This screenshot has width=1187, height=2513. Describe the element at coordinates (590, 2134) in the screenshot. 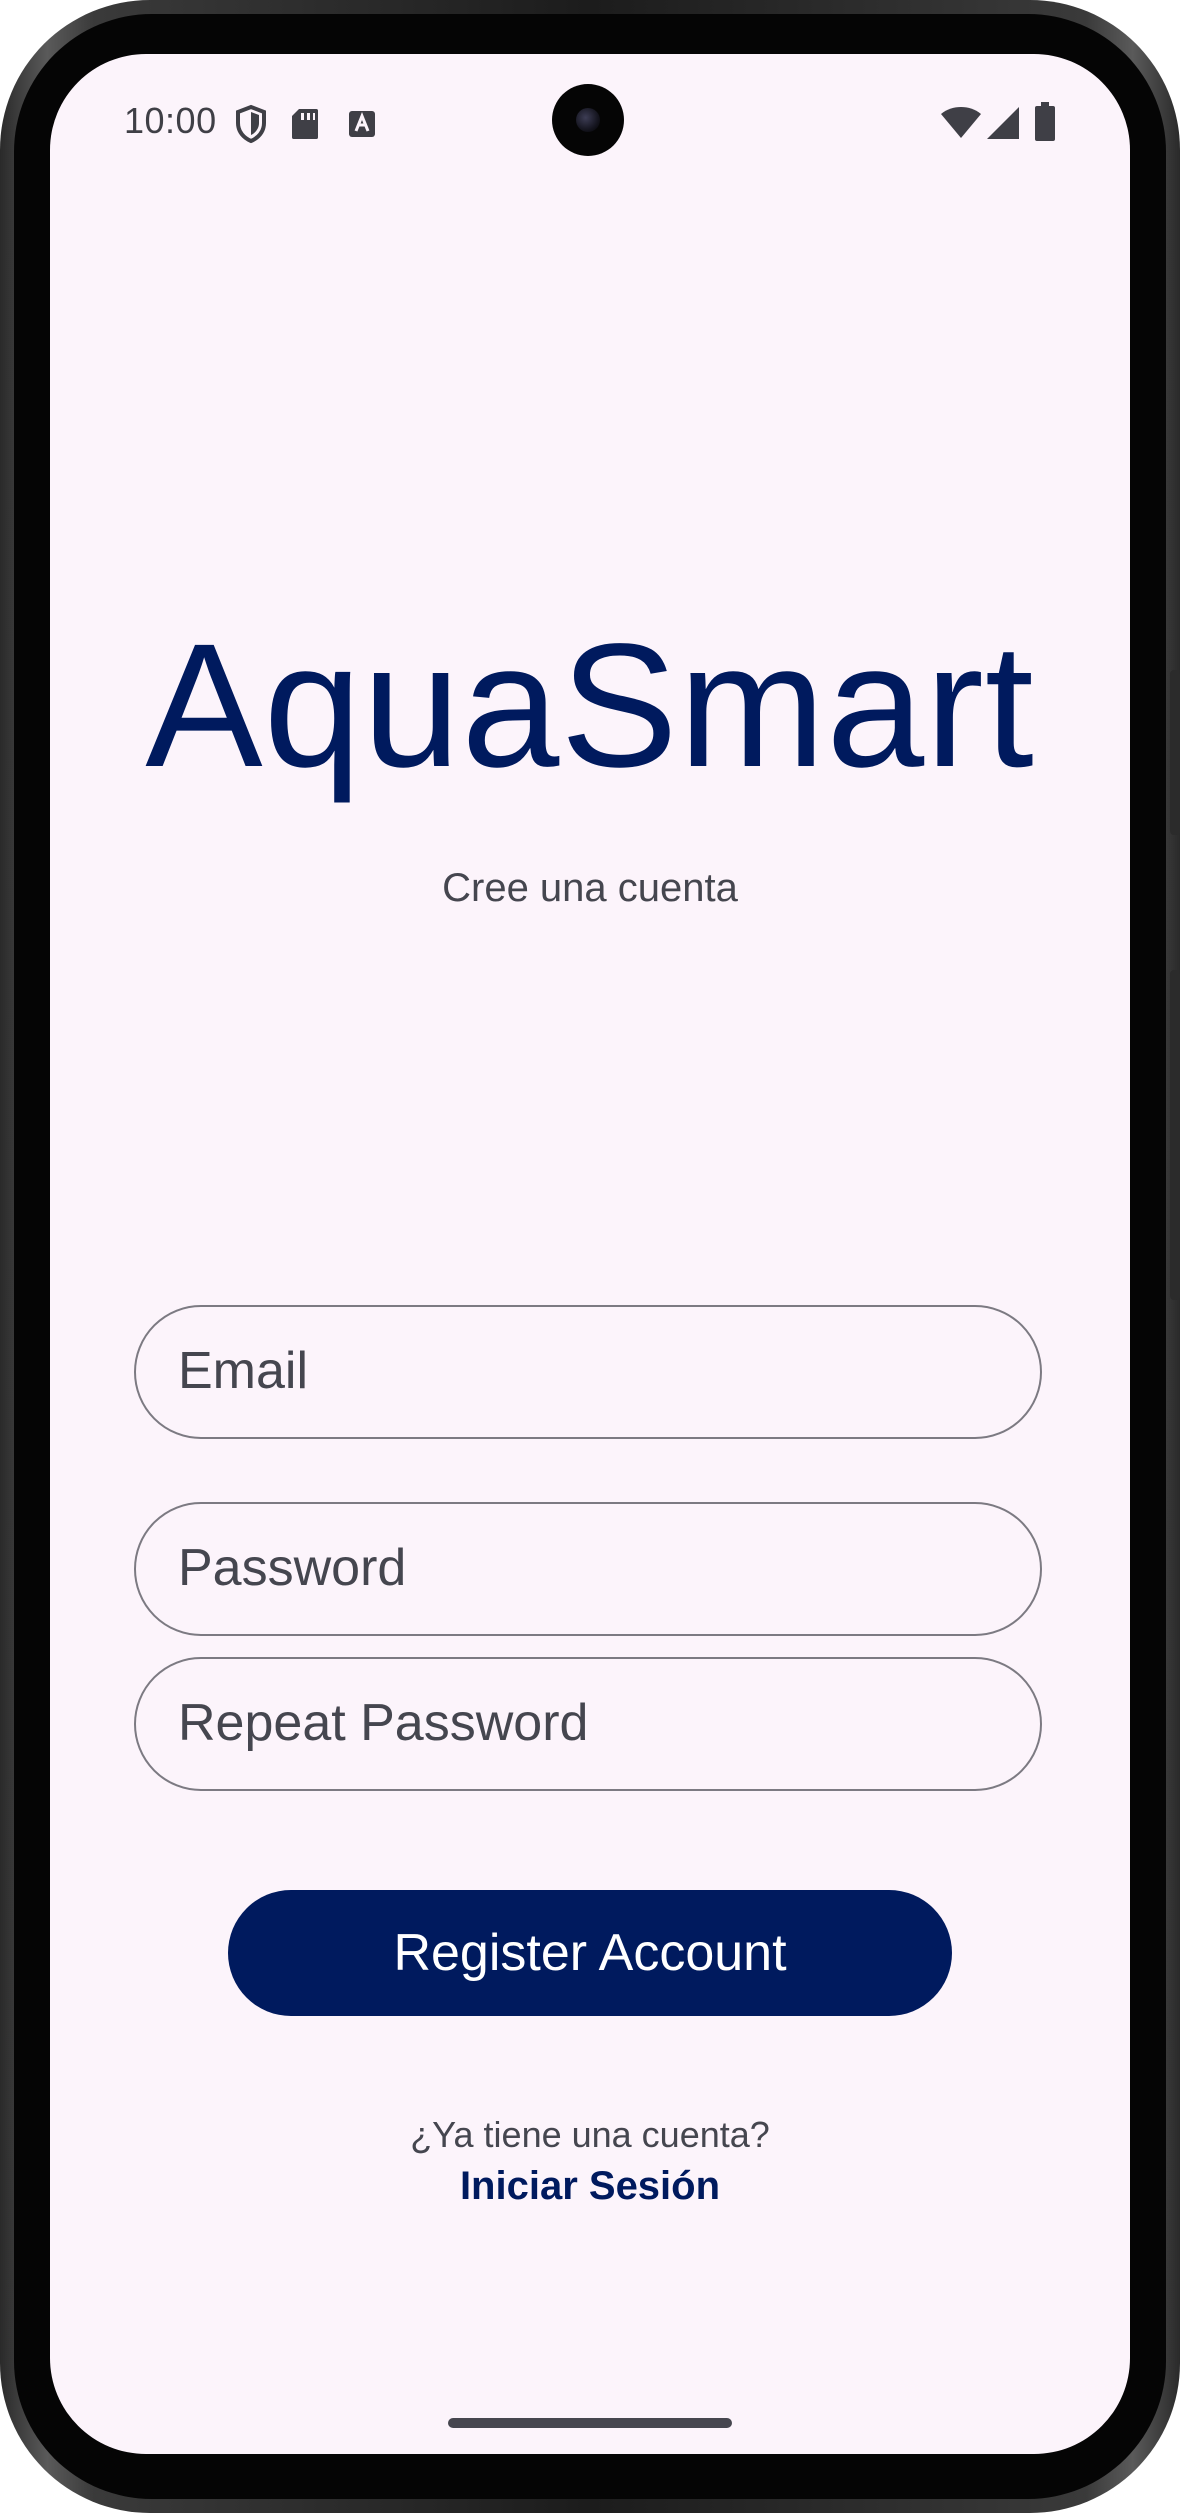

I see `have-account-text: ¿Ya tiene una cuenta?` at that location.